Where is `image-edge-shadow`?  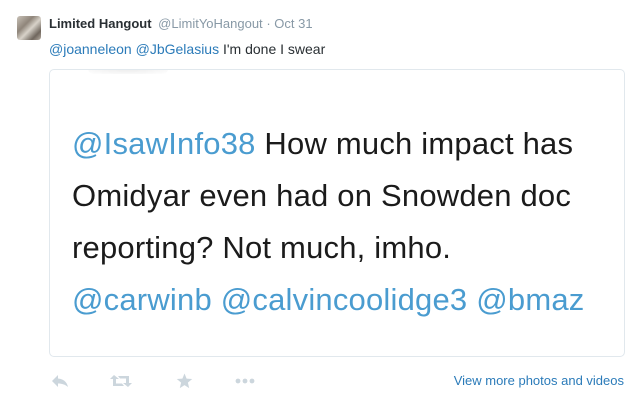 image-edge-shadow is located at coordinates (128, 72).